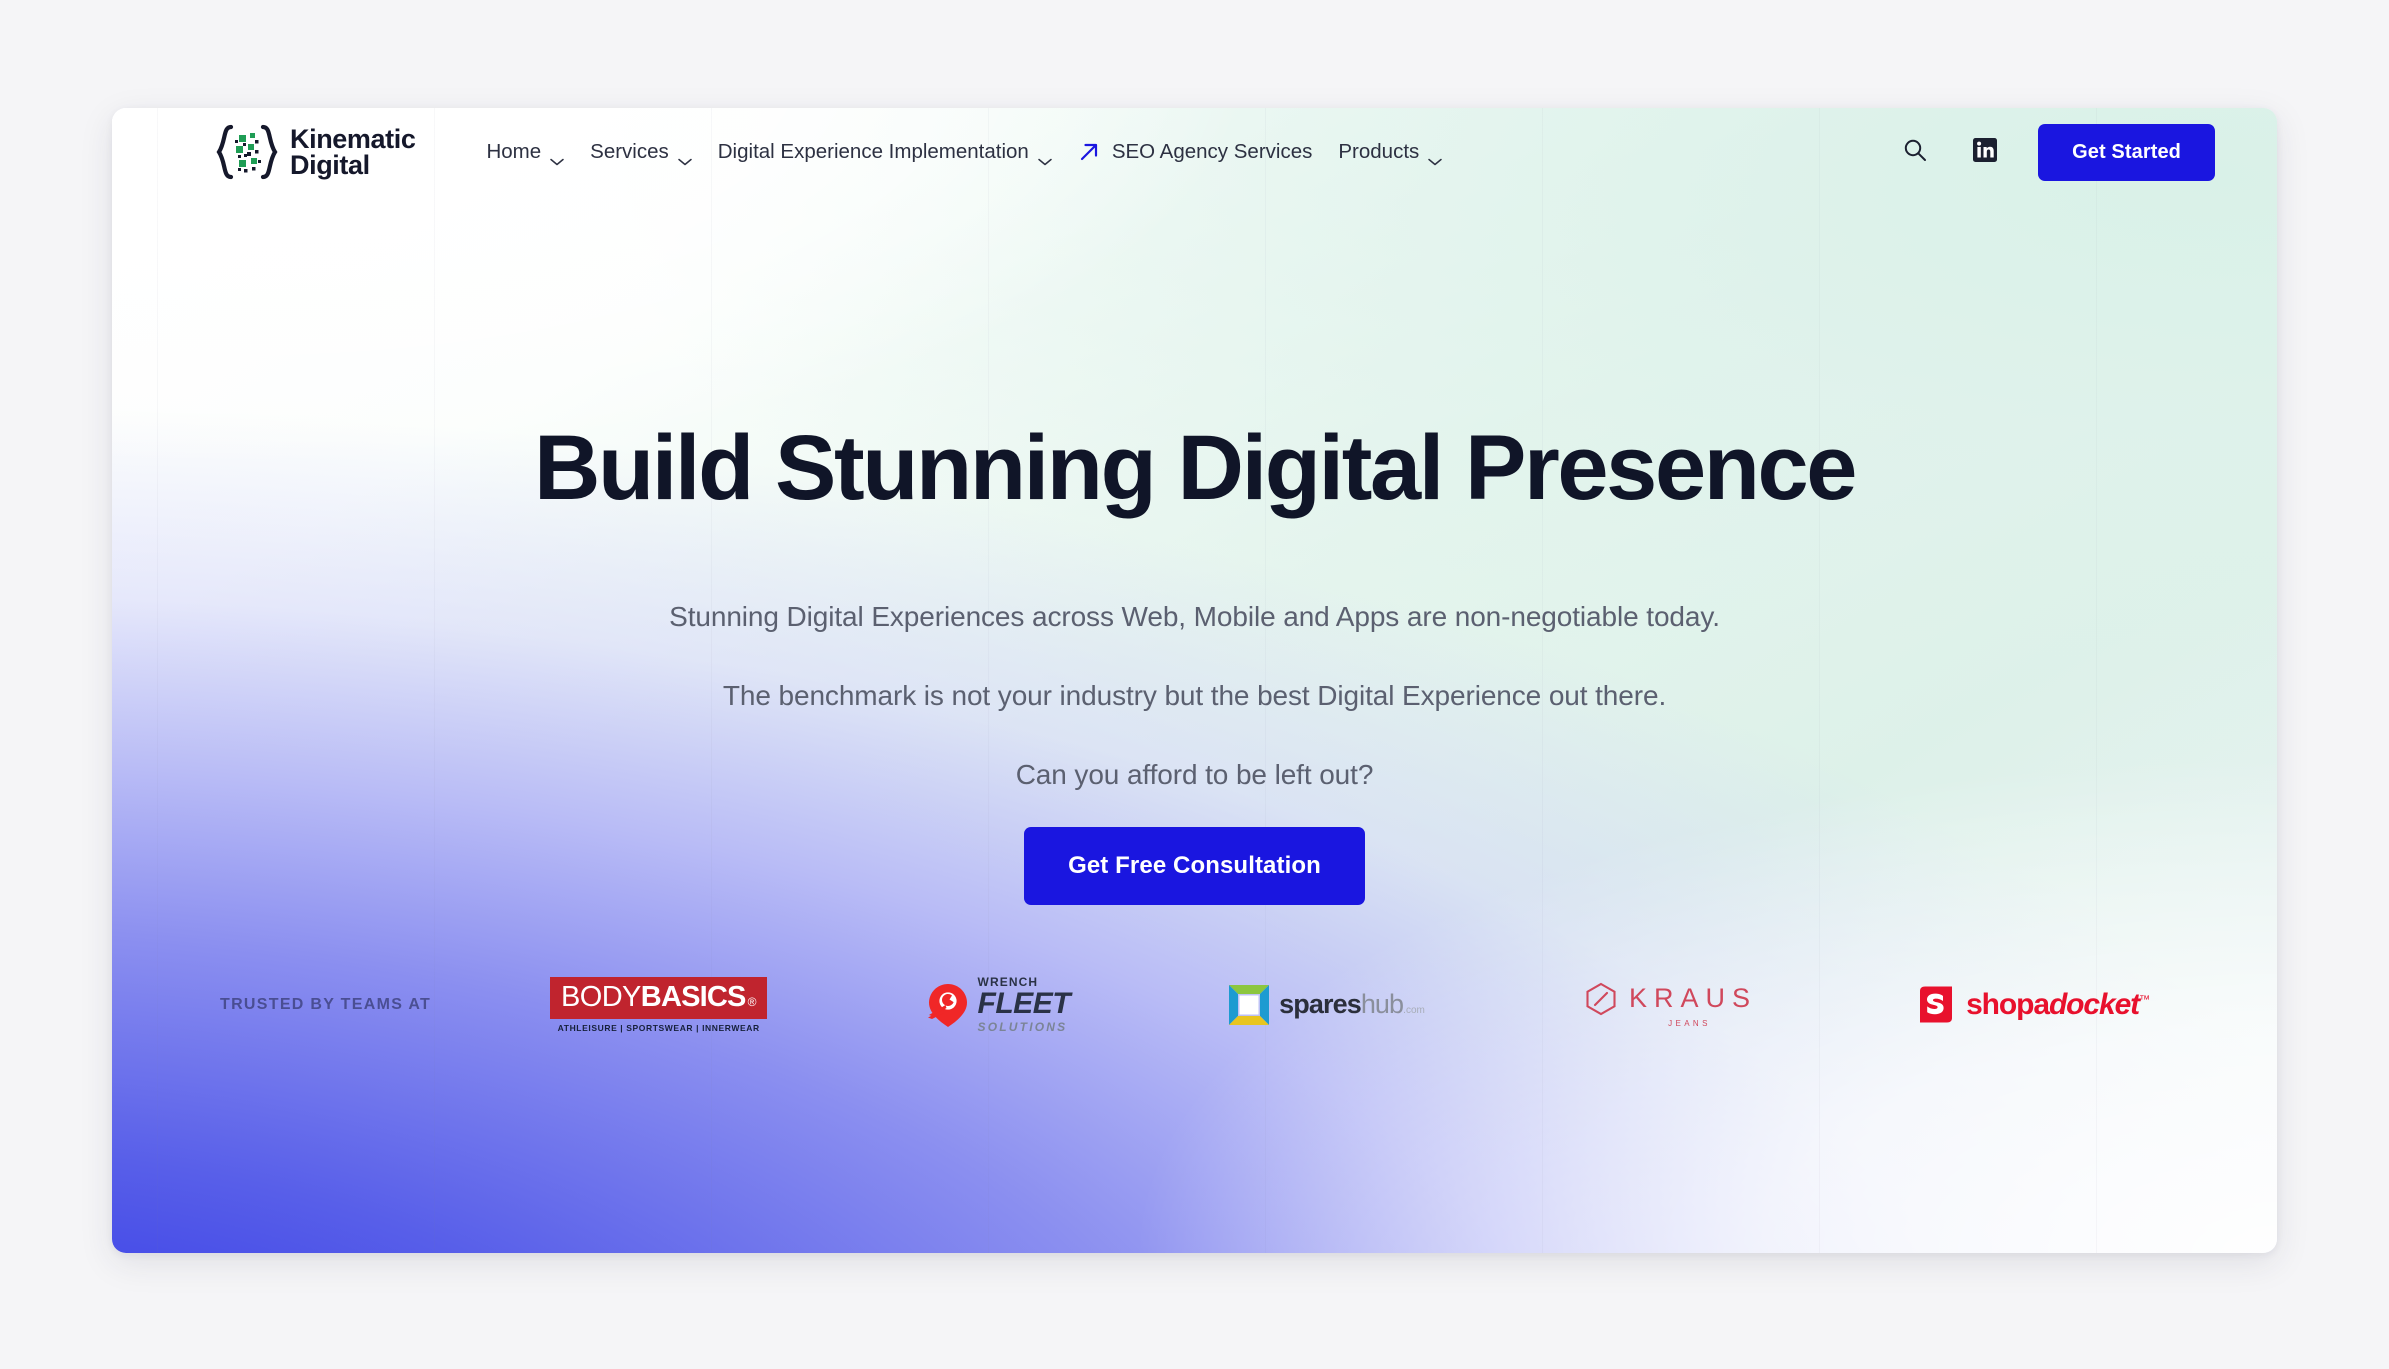 The image size is (2389, 1369). I want to click on bodybasics-word-b: BASICS, so click(693, 996).